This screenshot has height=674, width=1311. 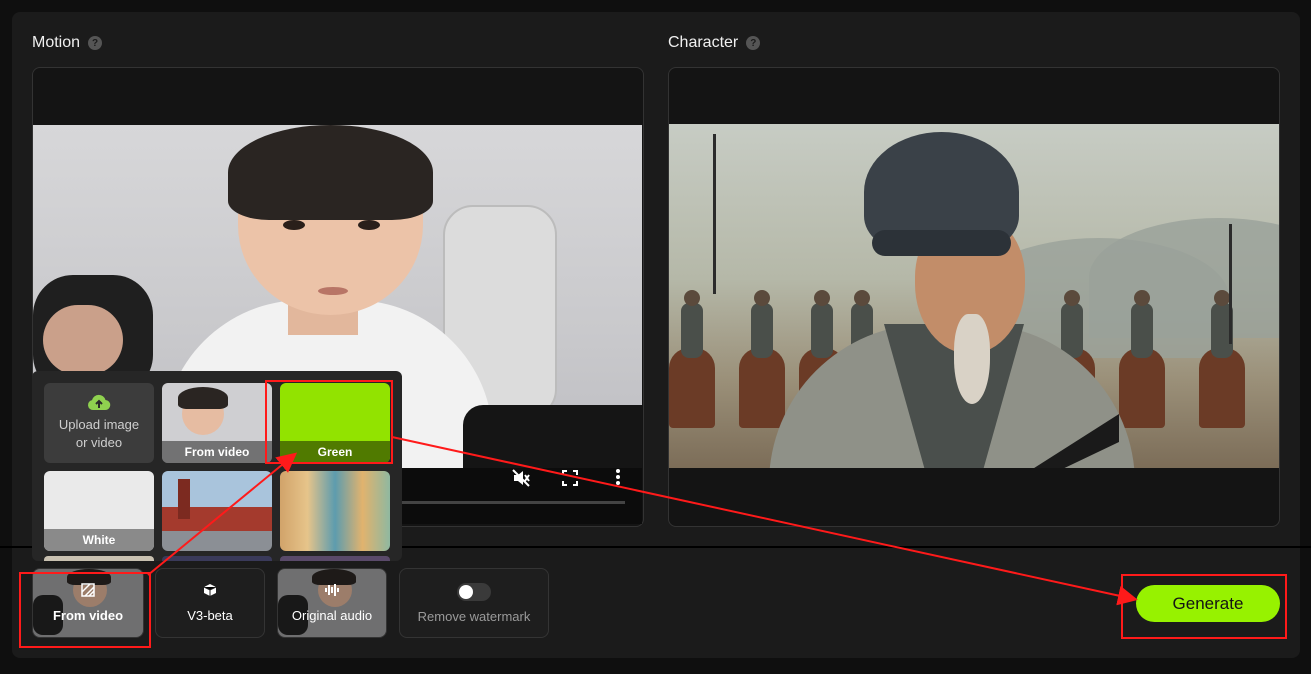 What do you see at coordinates (222, 514) in the screenshot?
I see `arrow-to-green` at bounding box center [222, 514].